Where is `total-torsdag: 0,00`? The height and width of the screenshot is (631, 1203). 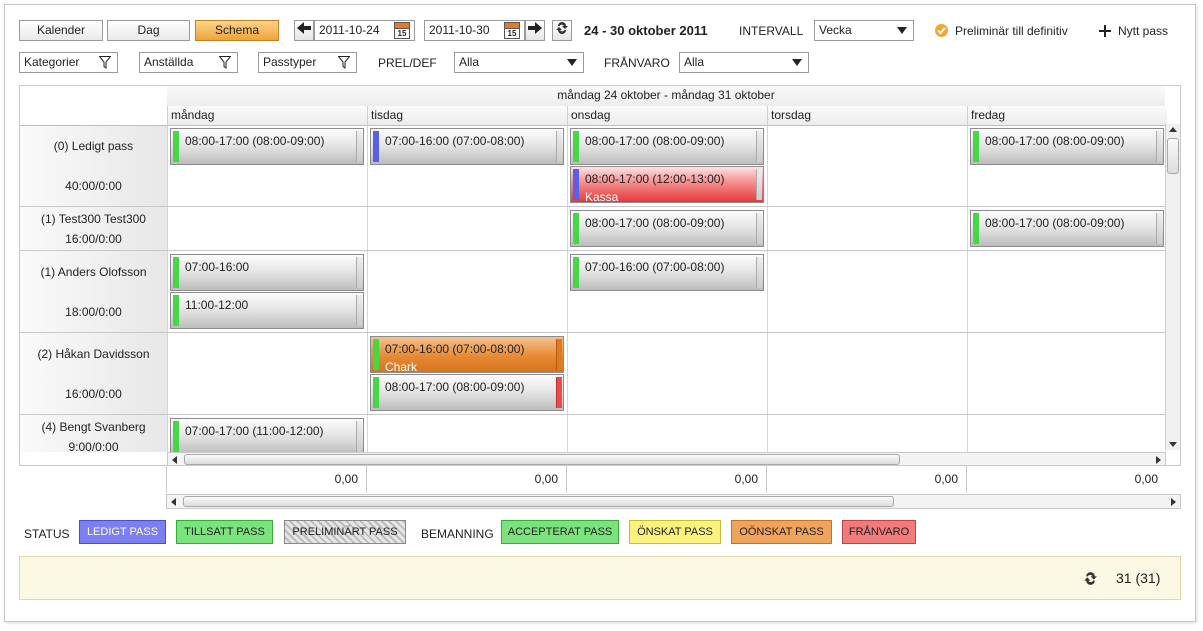
total-torsdag: 0,00 is located at coordinates (866, 479).